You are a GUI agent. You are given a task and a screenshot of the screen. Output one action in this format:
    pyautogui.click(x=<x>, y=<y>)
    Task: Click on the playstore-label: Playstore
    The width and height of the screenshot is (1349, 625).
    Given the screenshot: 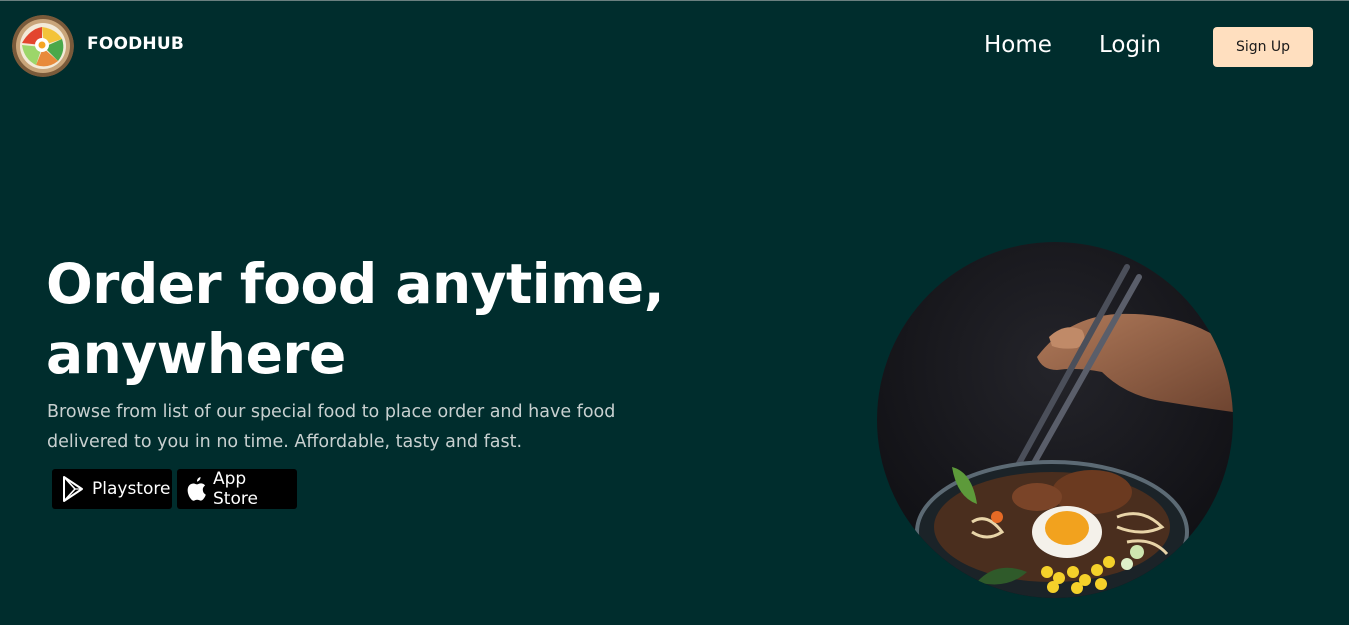 What is the action you would take?
    pyautogui.click(x=131, y=489)
    